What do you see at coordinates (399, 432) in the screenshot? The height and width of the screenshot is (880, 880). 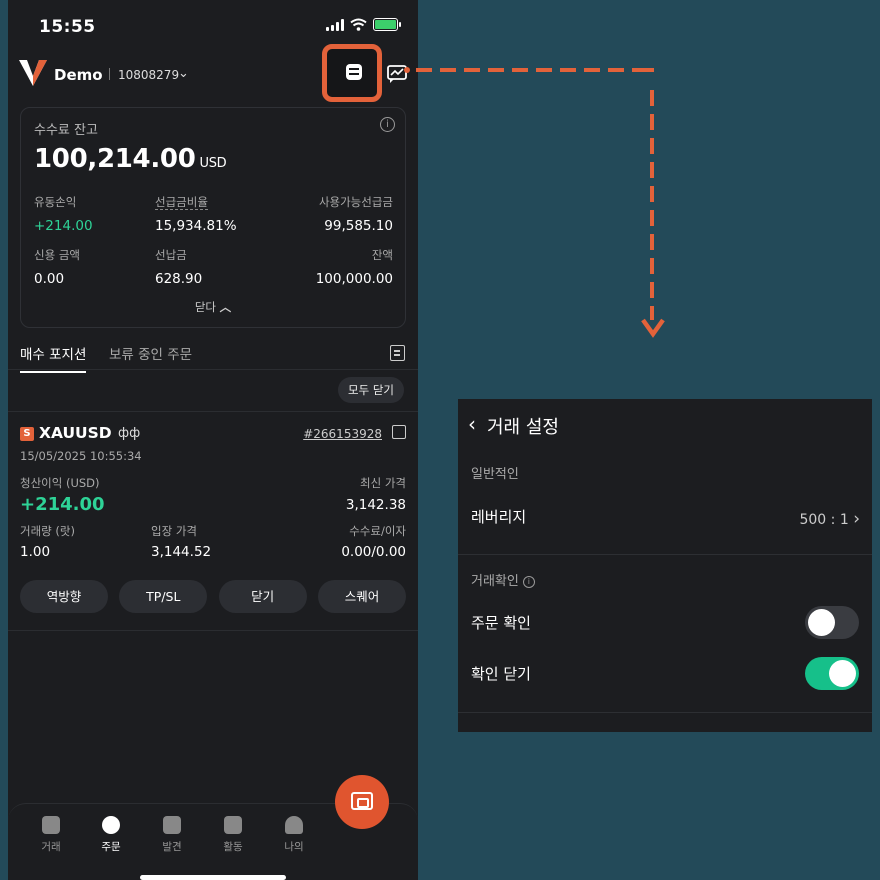 I see `share-external-icon` at bounding box center [399, 432].